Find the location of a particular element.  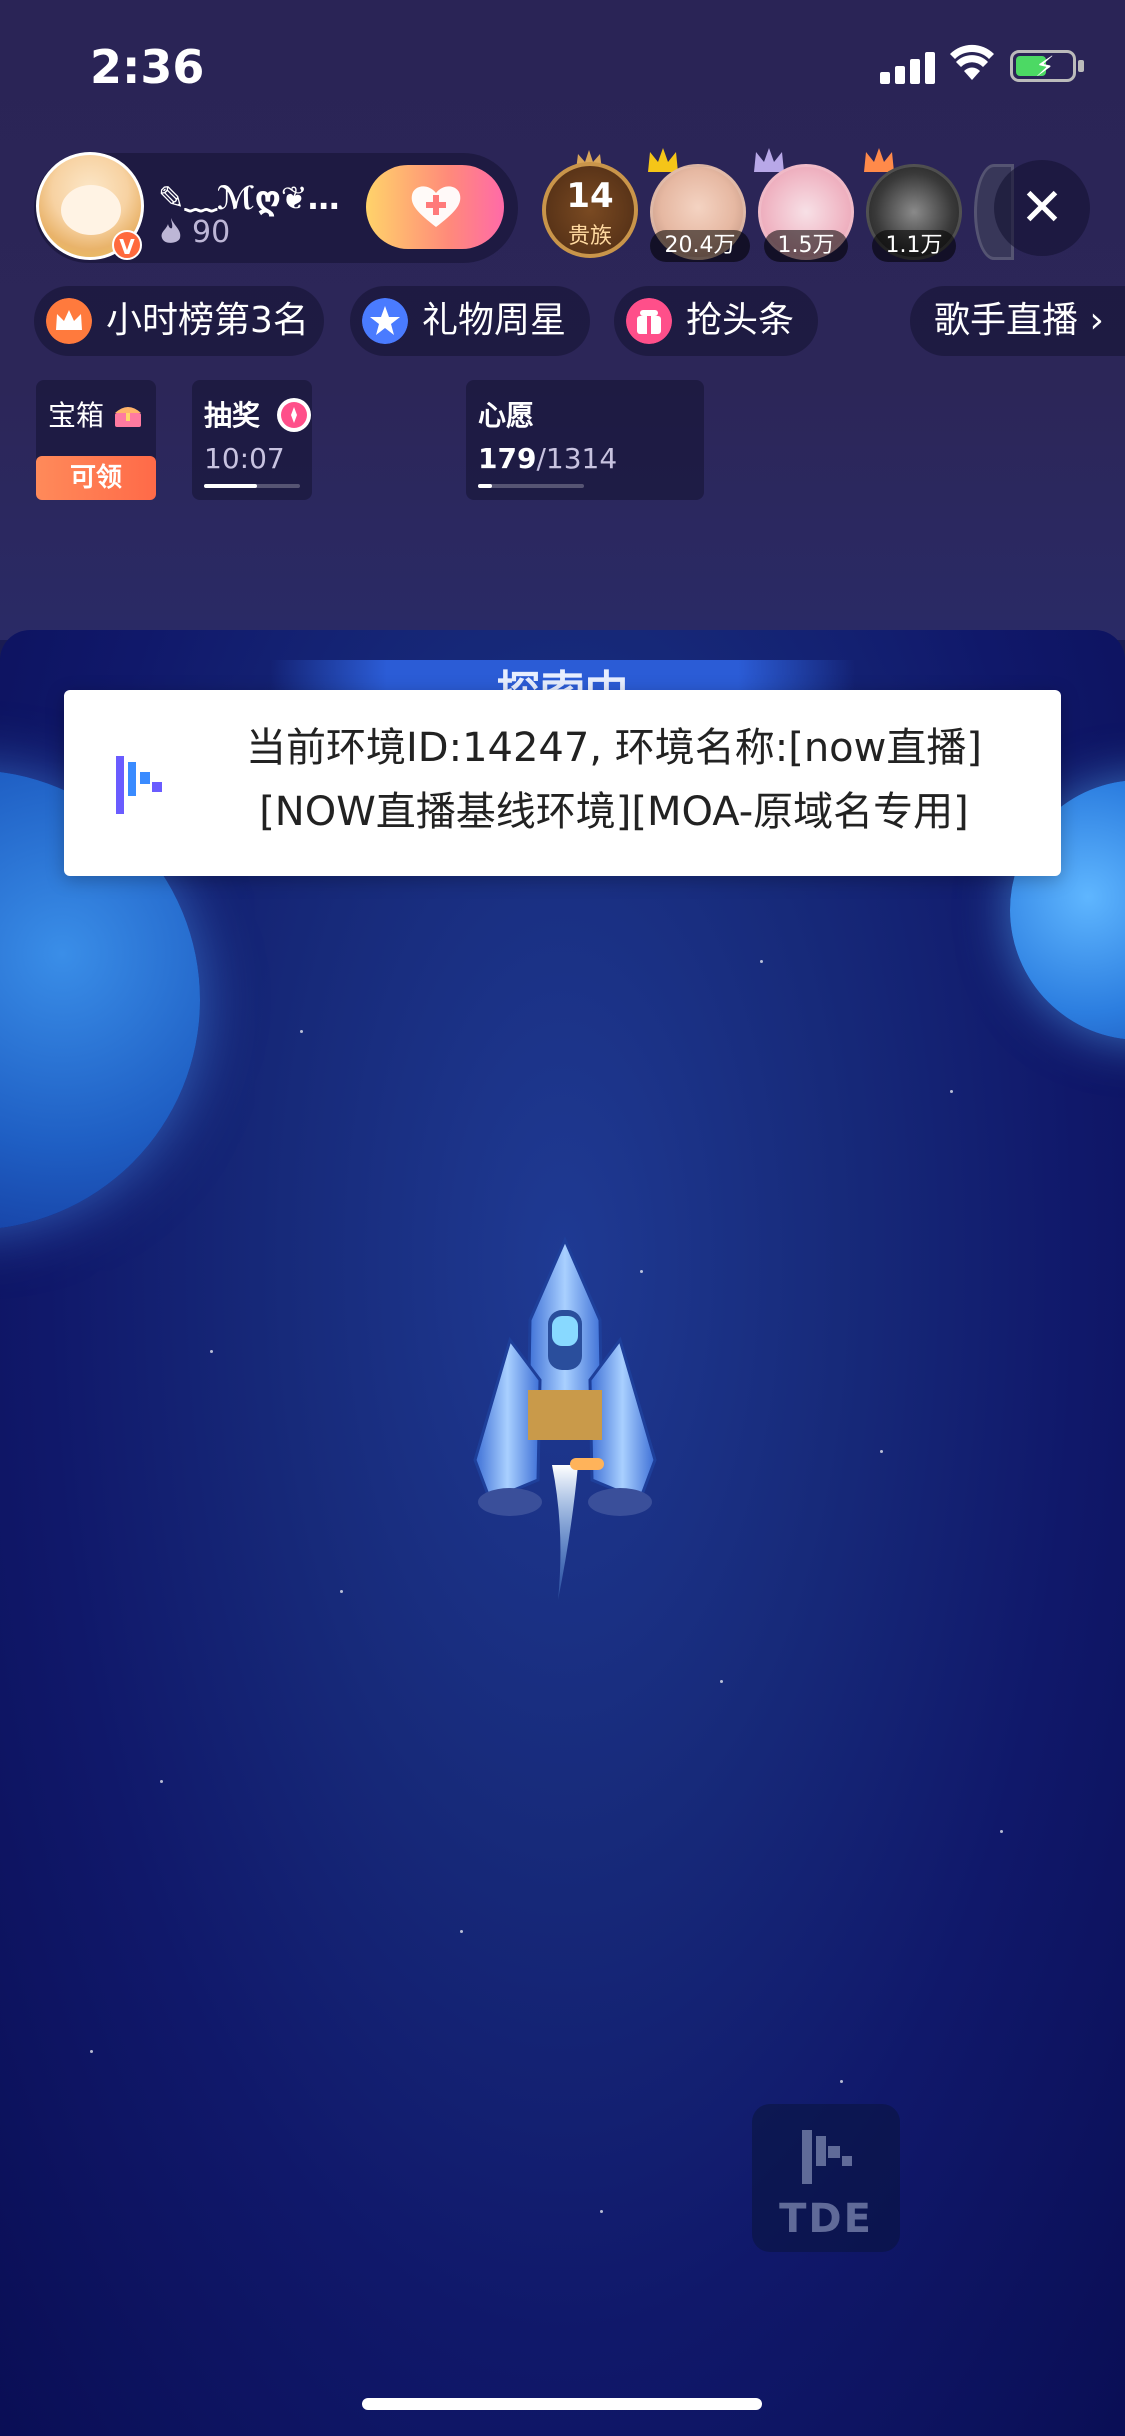

close-button: ✕ is located at coordinates (1042, 208).